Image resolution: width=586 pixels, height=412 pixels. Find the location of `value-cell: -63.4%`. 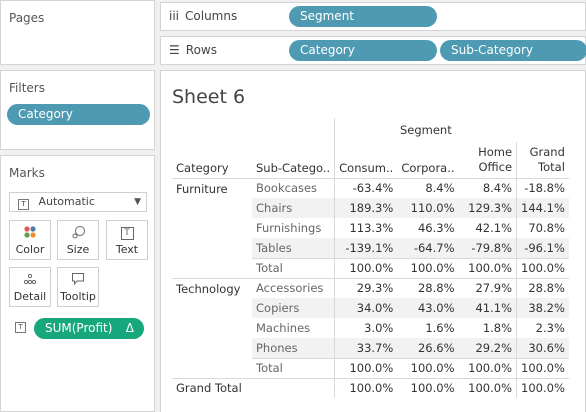

value-cell: -63.4% is located at coordinates (366, 187).